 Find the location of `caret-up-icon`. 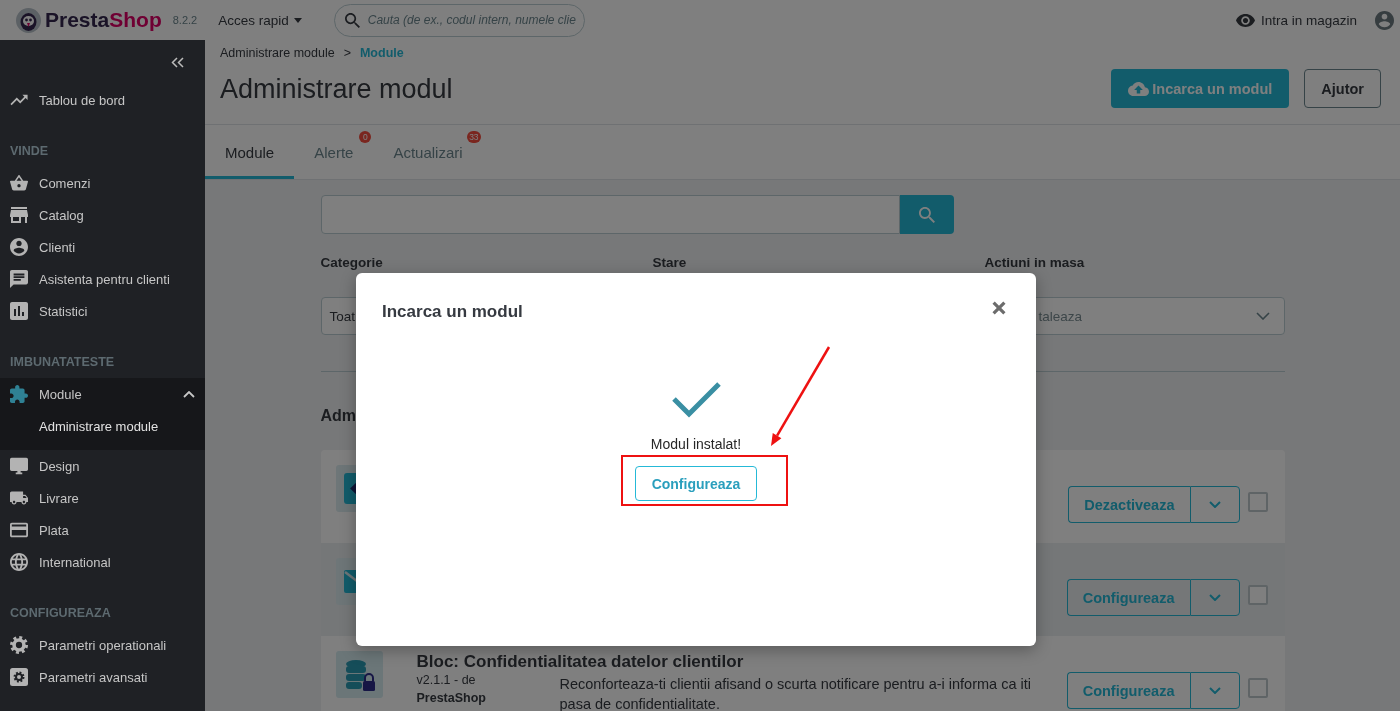

caret-up-icon is located at coordinates (189, 394).